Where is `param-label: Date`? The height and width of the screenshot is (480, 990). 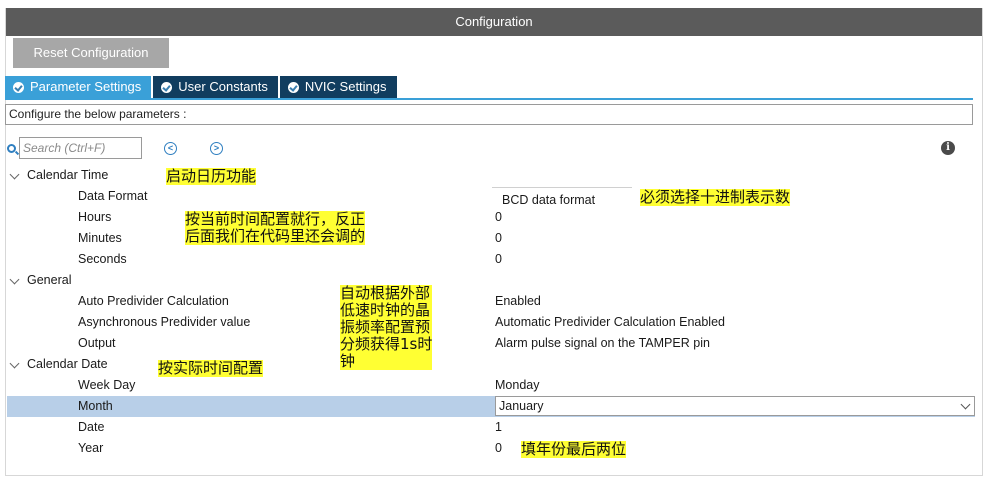 param-label: Date is located at coordinates (91, 427).